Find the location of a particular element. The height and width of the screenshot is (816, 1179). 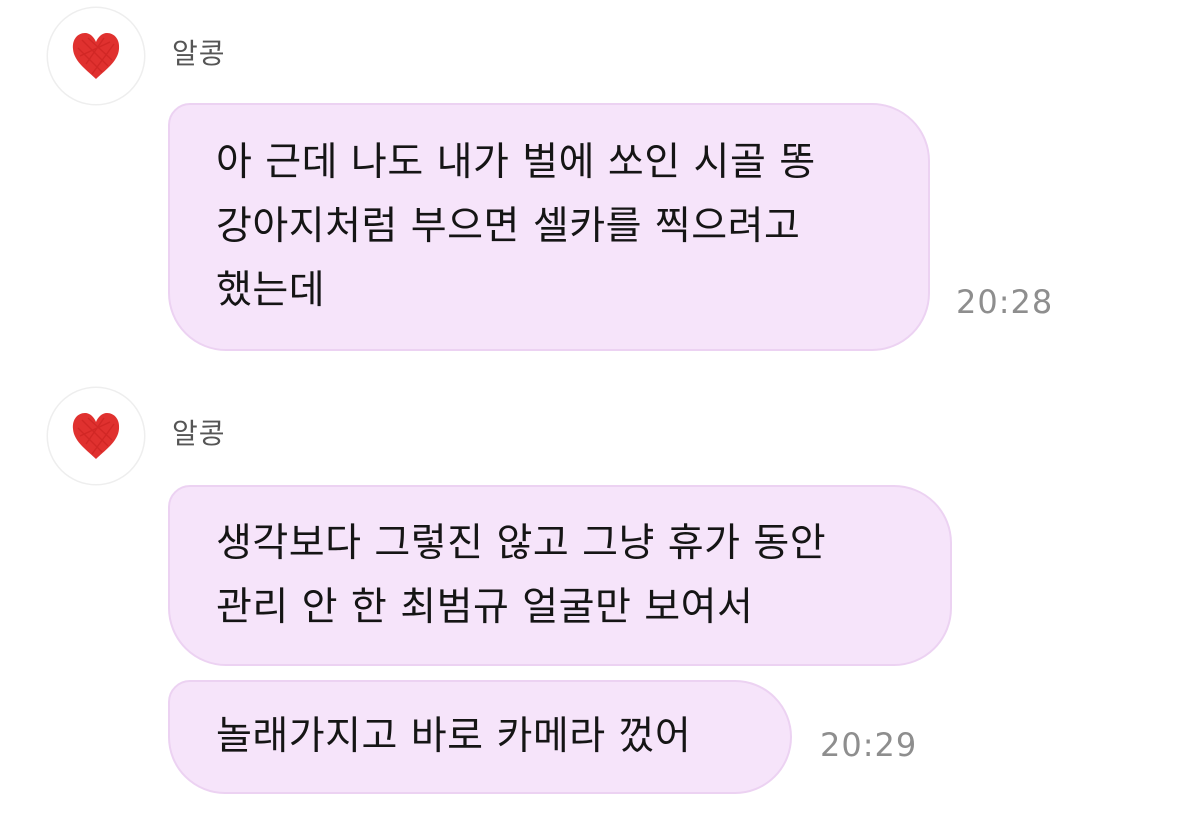

message-text: 놀래가지고 바로 카메라 껐어 is located at coordinates (454, 736).